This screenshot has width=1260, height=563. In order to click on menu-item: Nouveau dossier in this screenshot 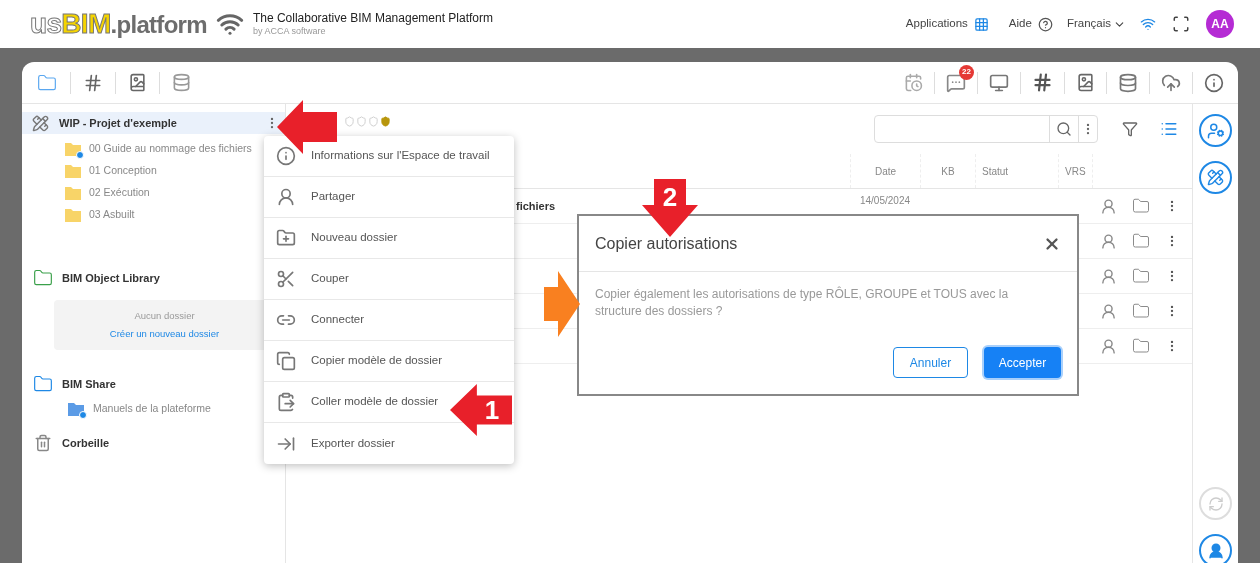, I will do `click(389, 238)`.